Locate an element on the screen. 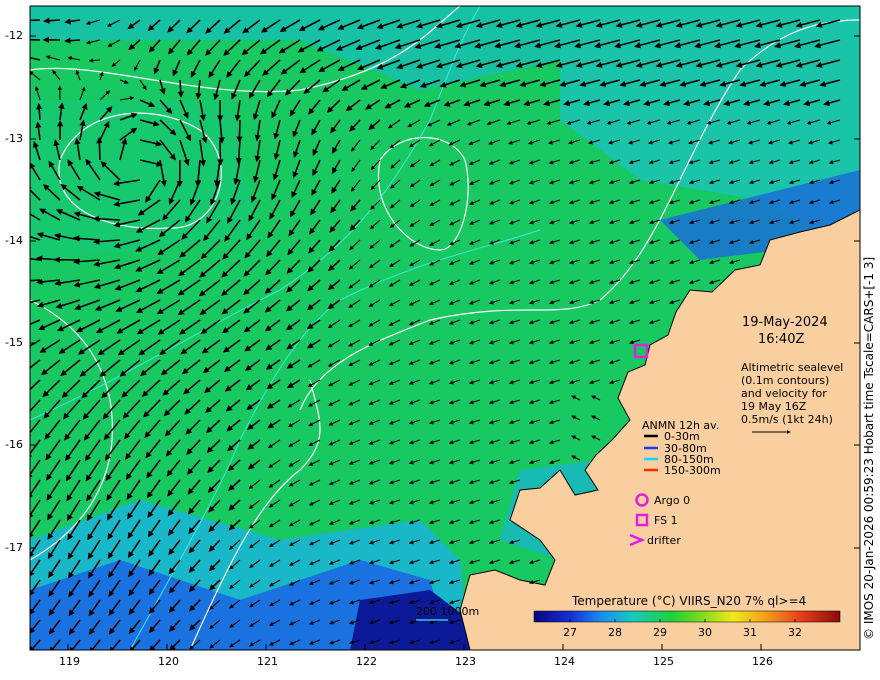  longitude-tick-label: 124 is located at coordinates (564, 661).